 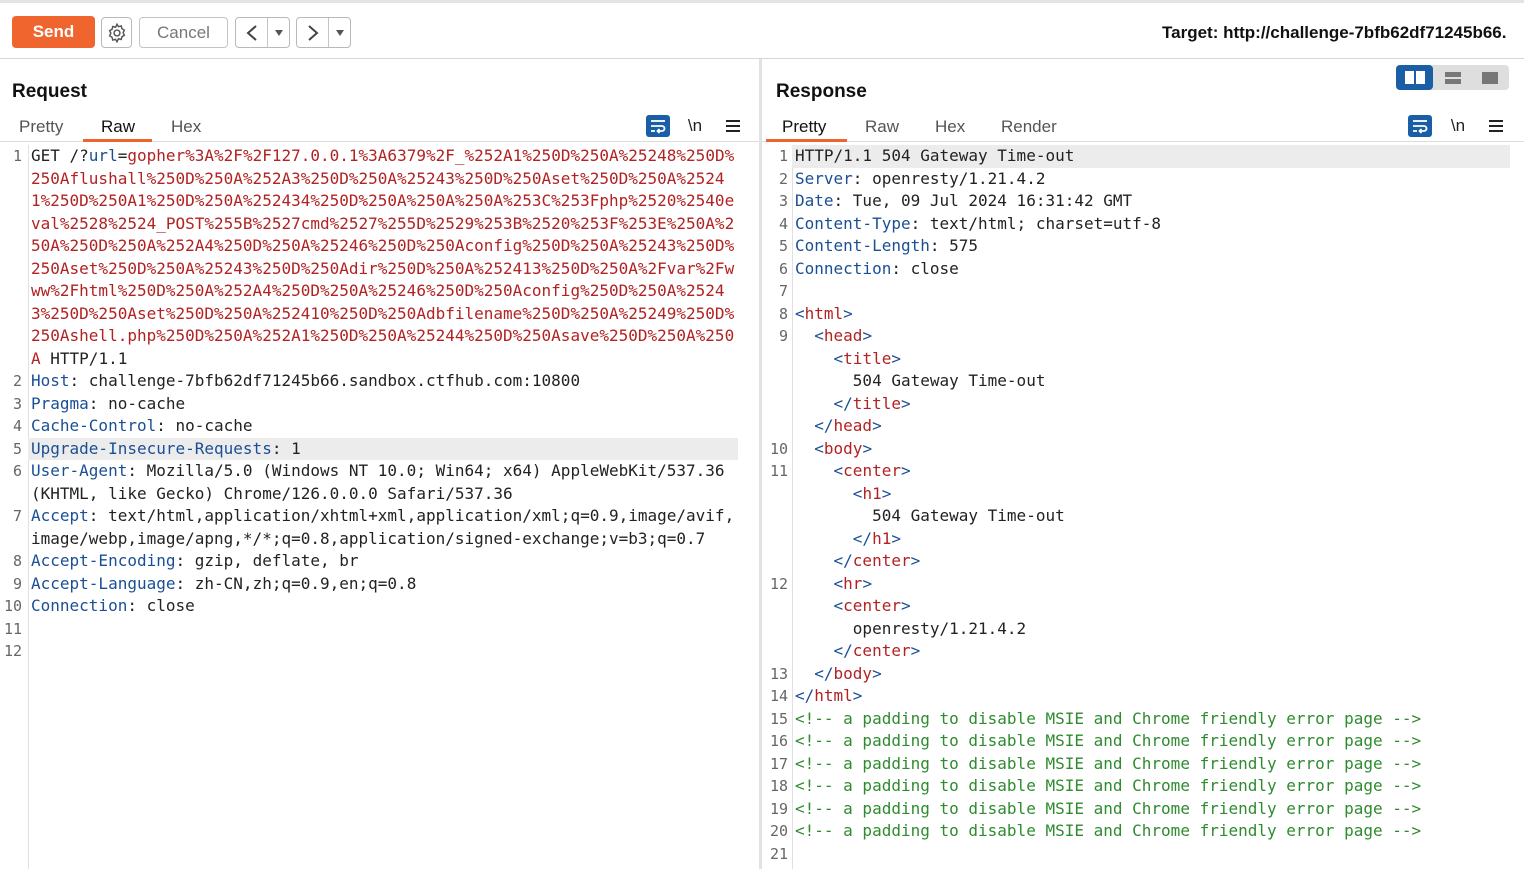 I want to click on line-text: </body>, so click(x=1151, y=674).